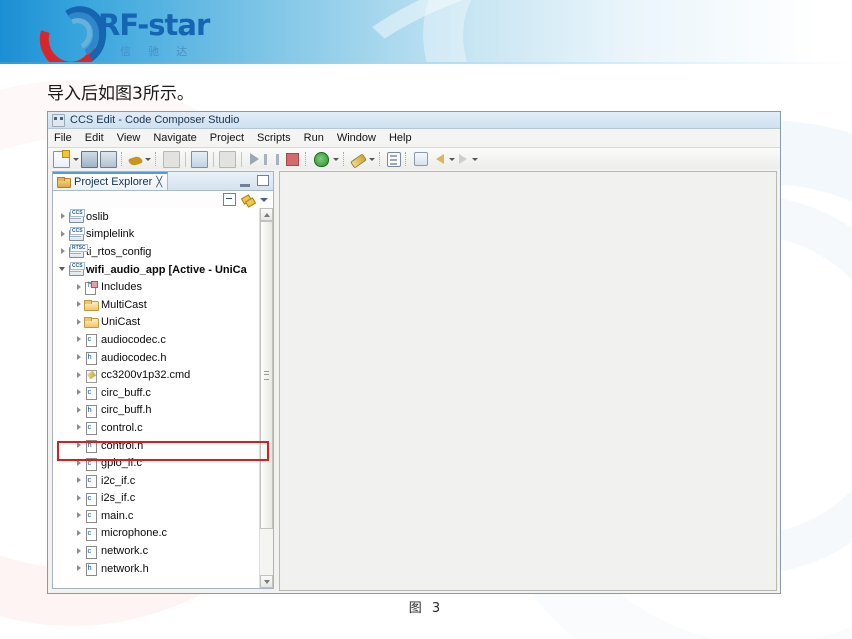 The height and width of the screenshot is (639, 852). I want to click on debug-dropdown-arrow-icon, so click(335, 159).